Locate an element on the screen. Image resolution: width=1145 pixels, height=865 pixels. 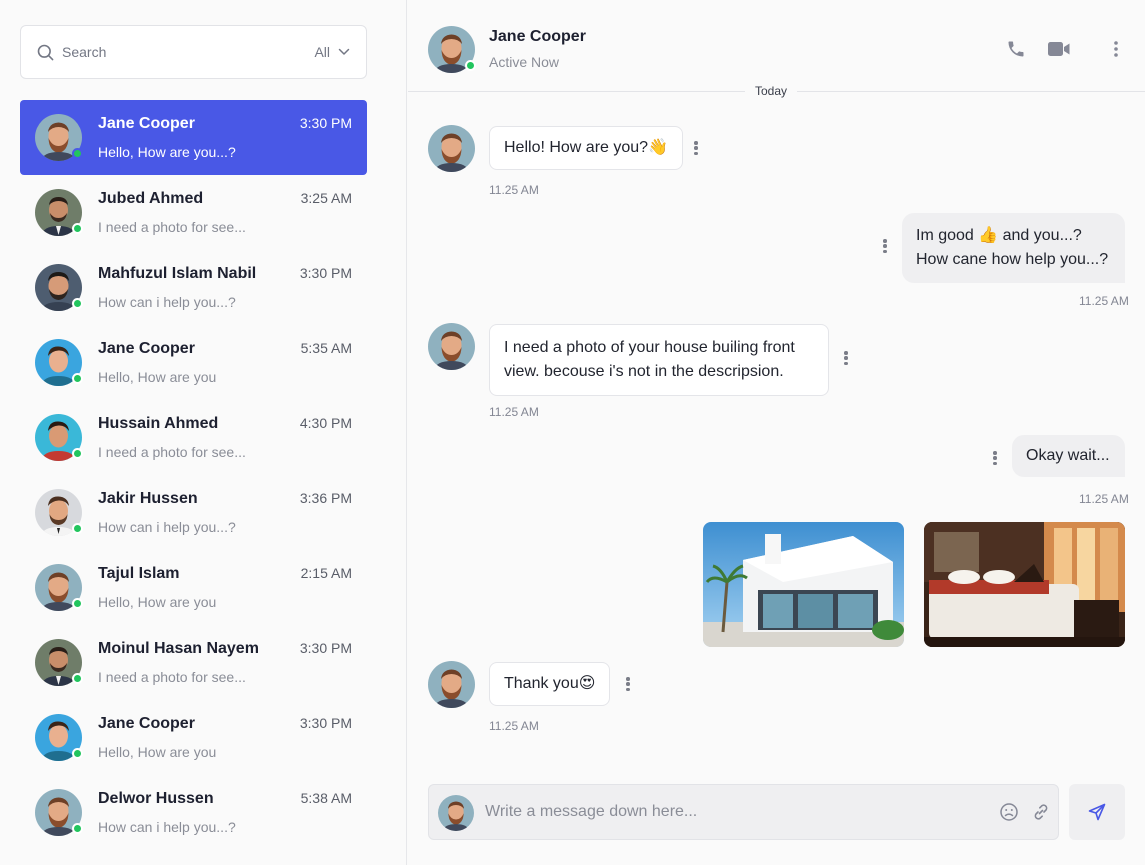
bedroom-interior-photo is located at coordinates (1024, 584).